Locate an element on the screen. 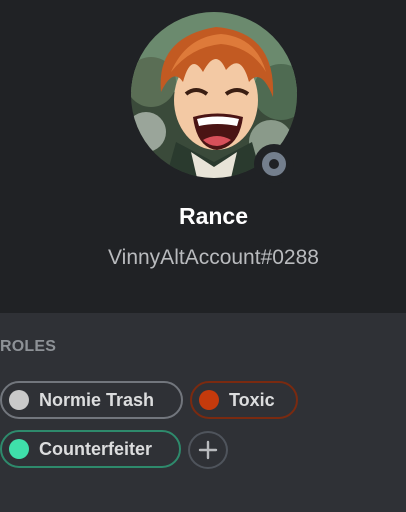 This screenshot has width=406, height=512. role-label: Toxic is located at coordinates (252, 400).